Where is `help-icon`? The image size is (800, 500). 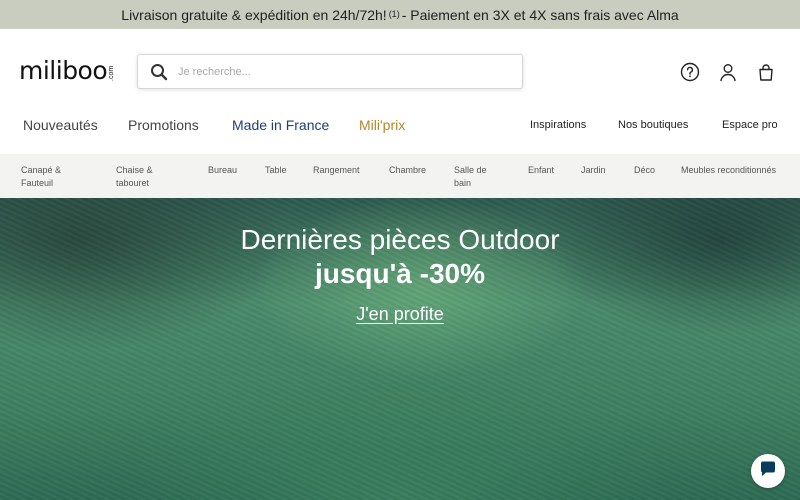
help-icon is located at coordinates (690, 72).